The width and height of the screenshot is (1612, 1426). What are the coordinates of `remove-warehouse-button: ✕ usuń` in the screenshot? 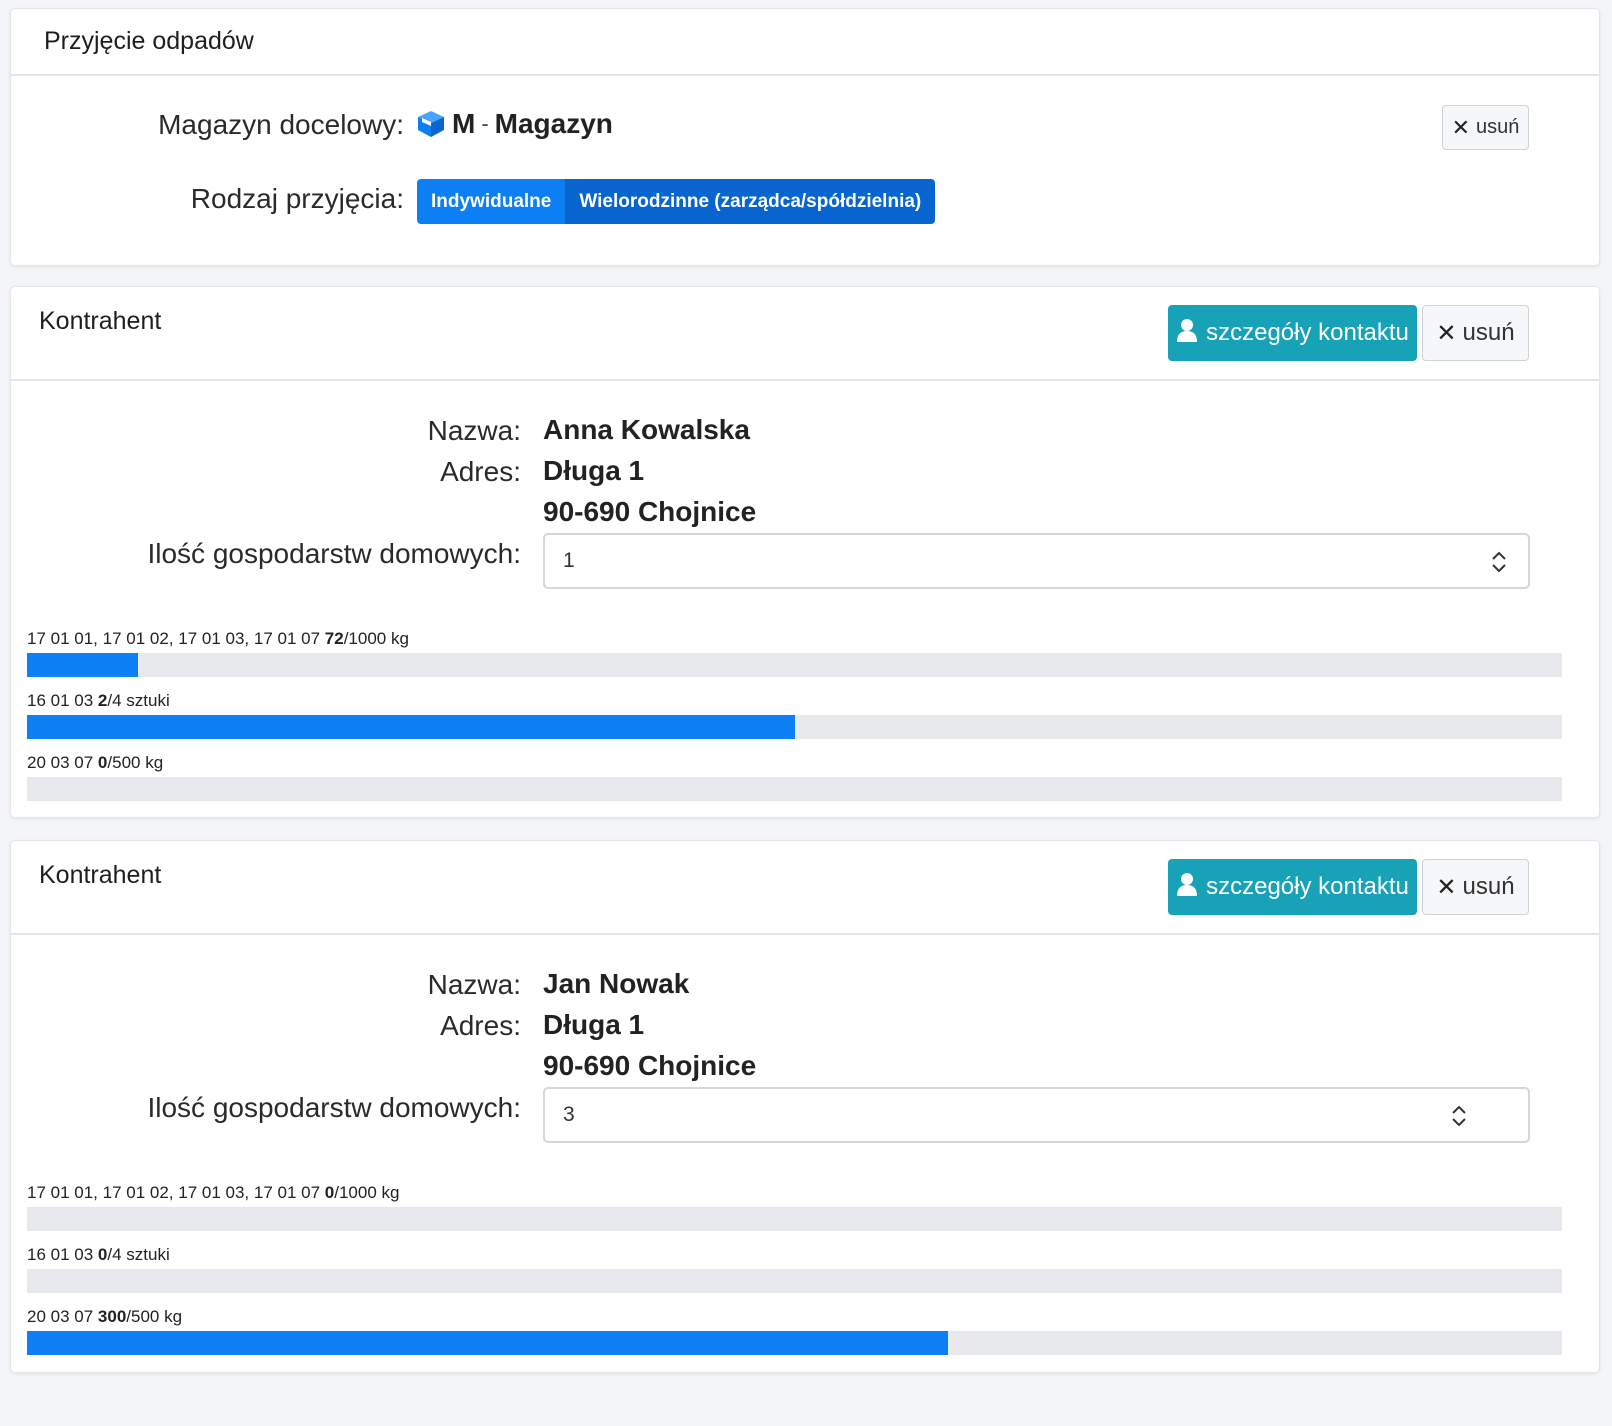 It's located at (1485, 127).